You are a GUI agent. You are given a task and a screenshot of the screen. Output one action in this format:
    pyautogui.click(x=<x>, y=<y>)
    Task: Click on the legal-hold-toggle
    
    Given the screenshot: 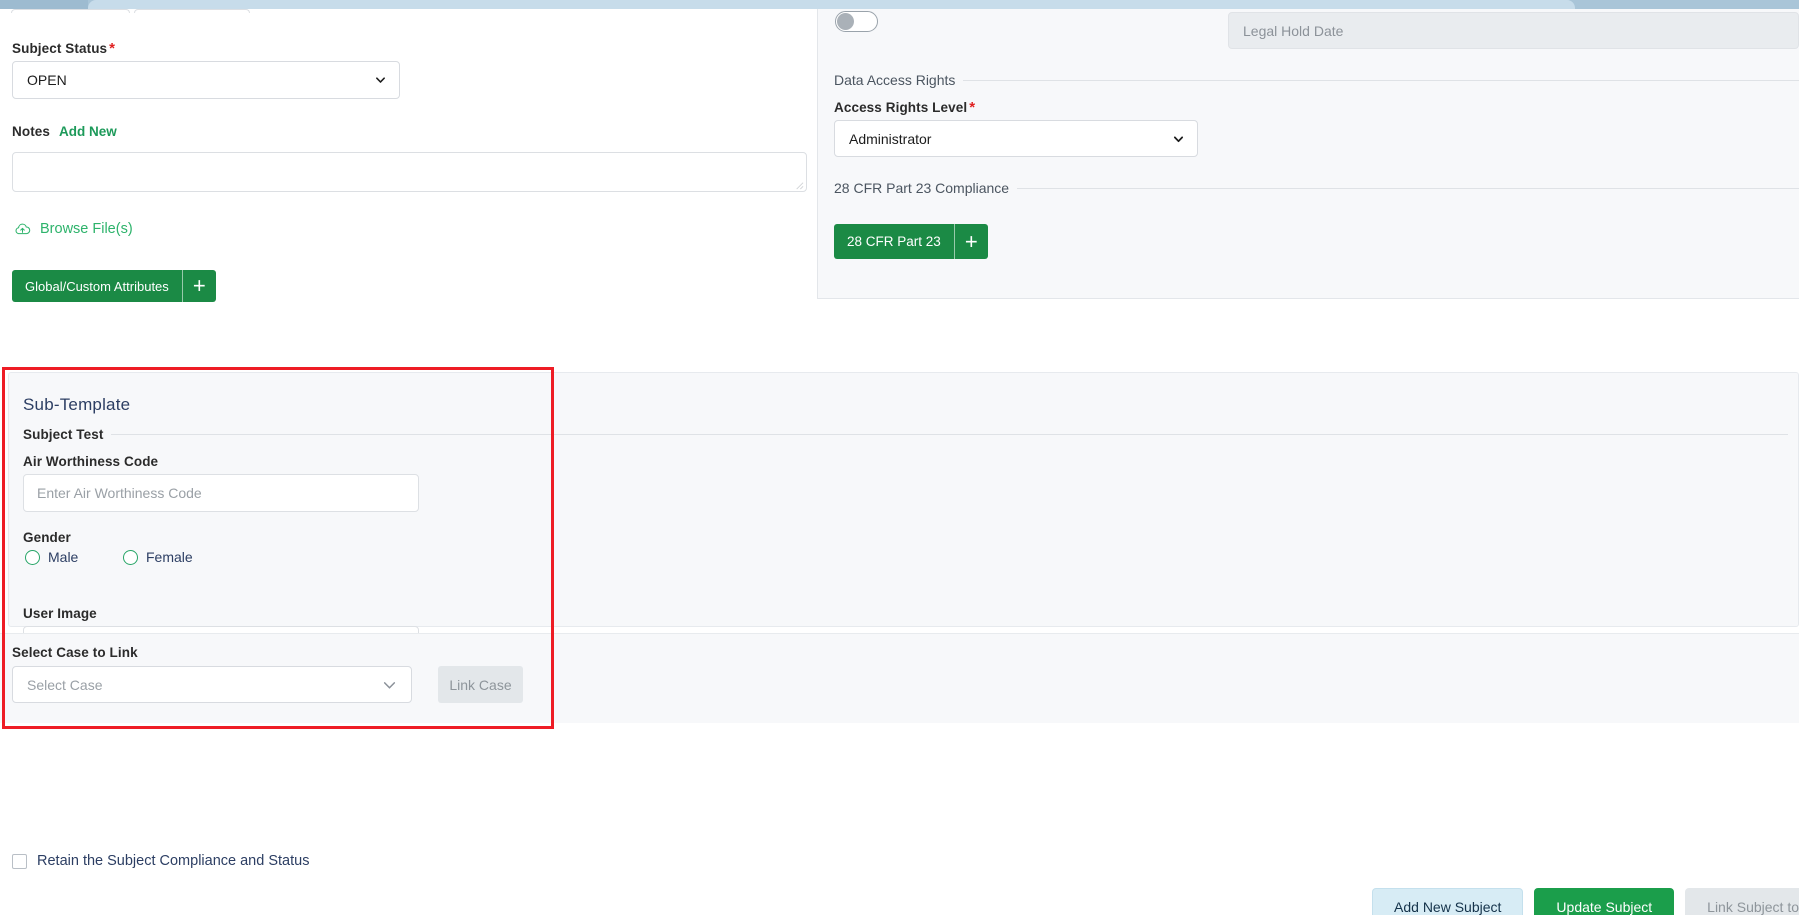 What is the action you would take?
    pyautogui.click(x=856, y=21)
    